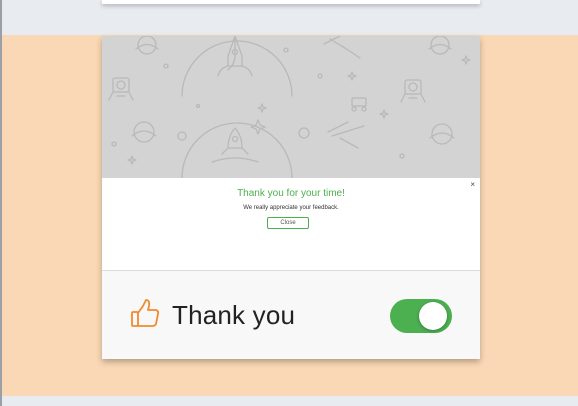  I want to click on feedback-toggle, so click(421, 316).